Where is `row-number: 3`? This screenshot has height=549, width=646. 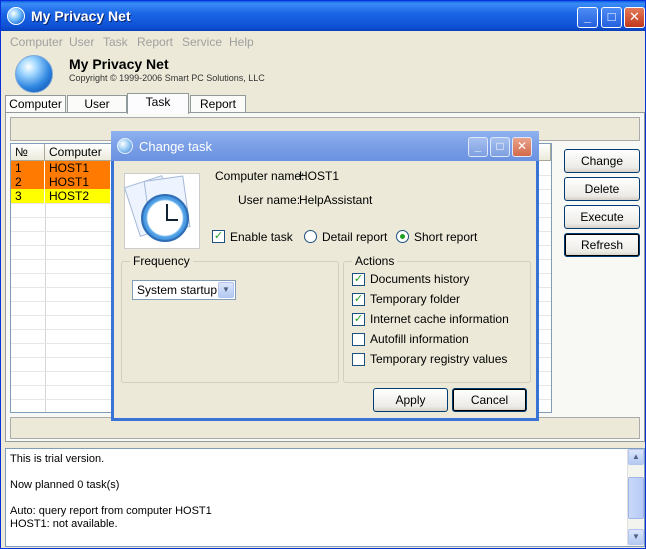 row-number: 3 is located at coordinates (28, 196).